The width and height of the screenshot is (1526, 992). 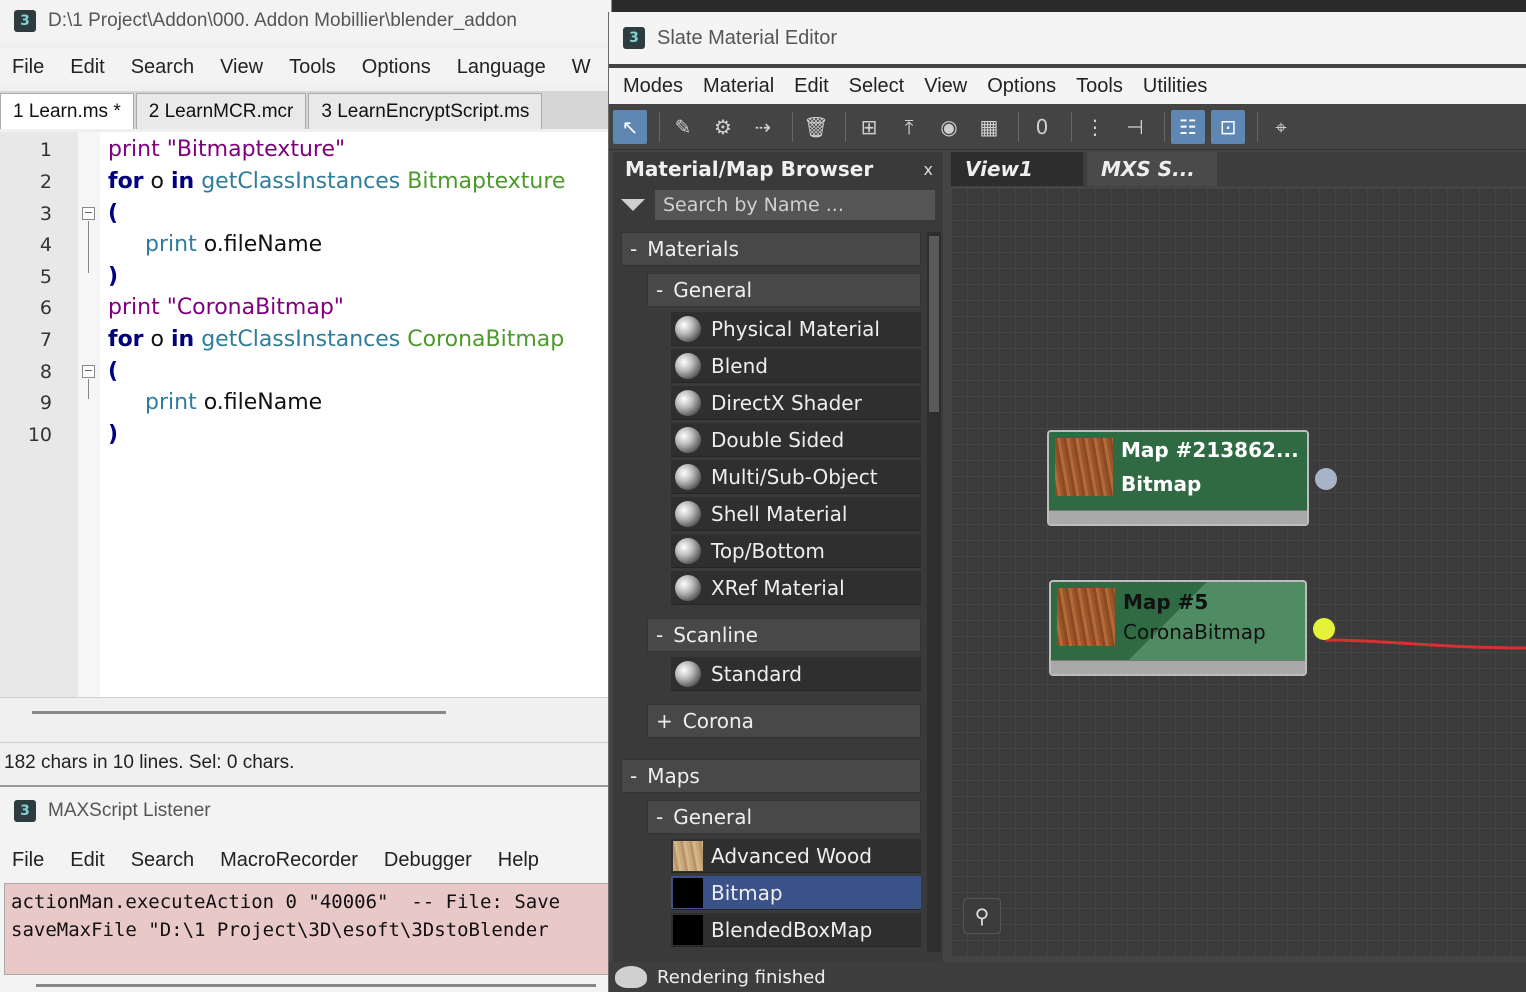 I want to click on token-class: CoronaBitmap, so click(x=486, y=339).